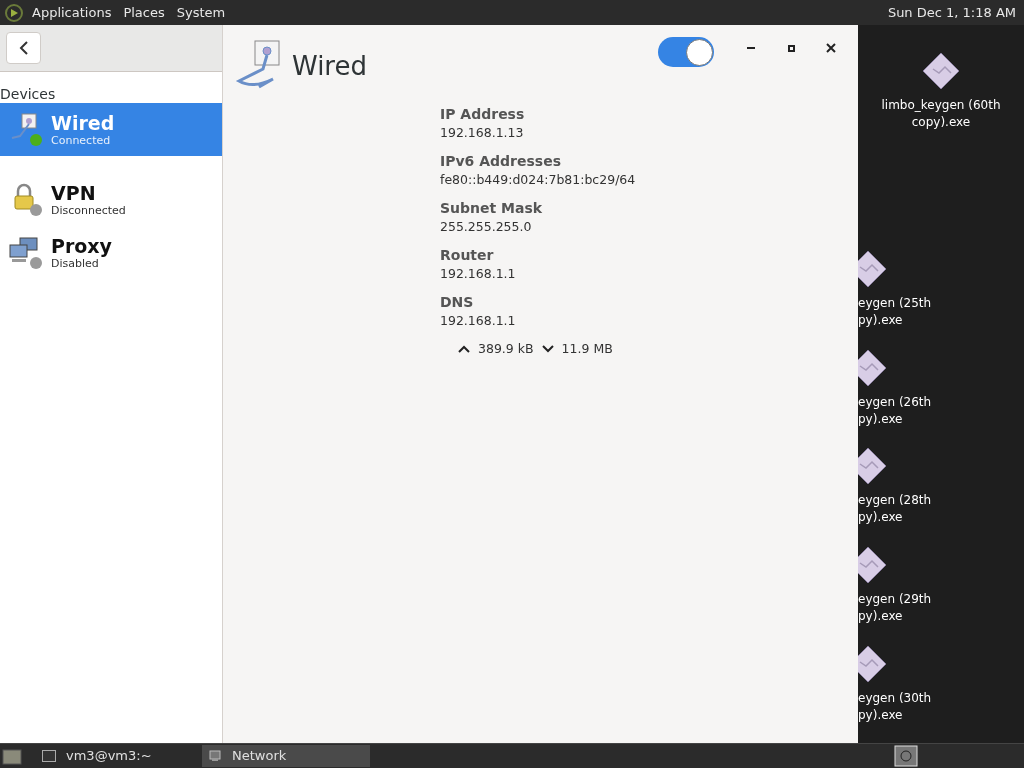 This screenshot has width=1024, height=768. Describe the element at coordinates (506, 349) in the screenshot. I see `sent-amount: 389.9 kB` at that location.